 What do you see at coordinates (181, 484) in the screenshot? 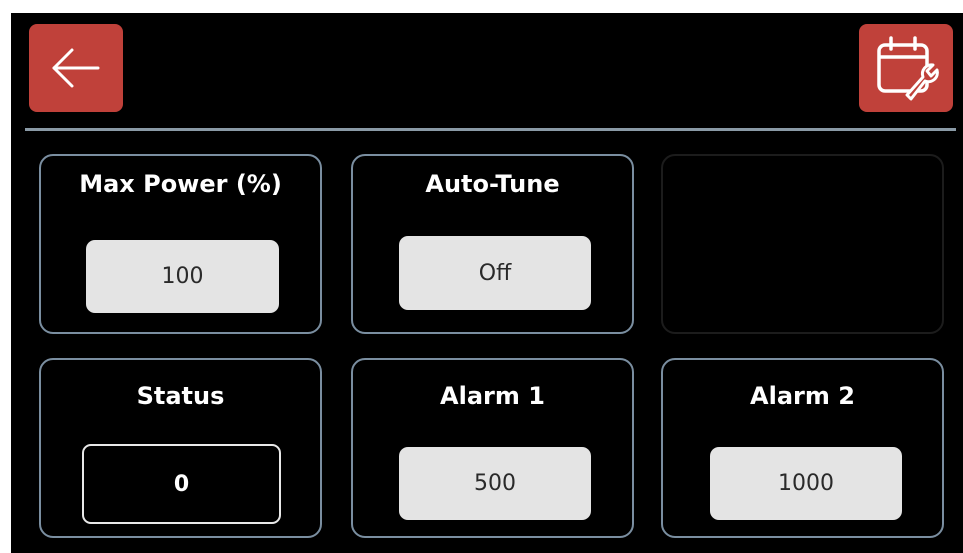
I see `status-value-display: 0` at bounding box center [181, 484].